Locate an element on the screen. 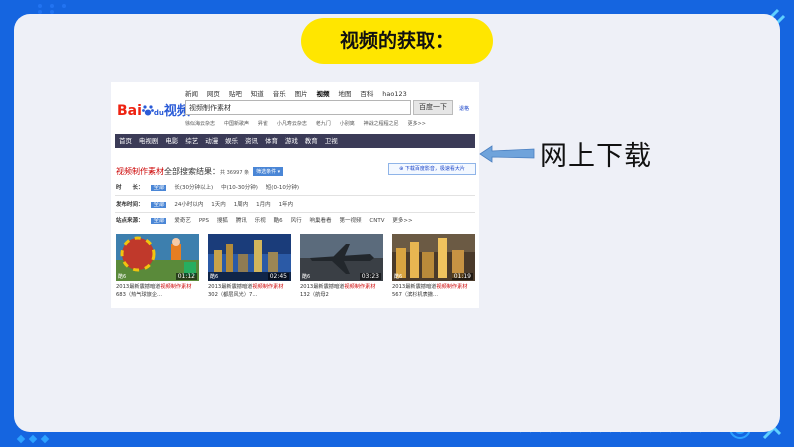 This screenshot has height=447, width=794. results-suffix: 全部搜索结果： is located at coordinates (192, 171).